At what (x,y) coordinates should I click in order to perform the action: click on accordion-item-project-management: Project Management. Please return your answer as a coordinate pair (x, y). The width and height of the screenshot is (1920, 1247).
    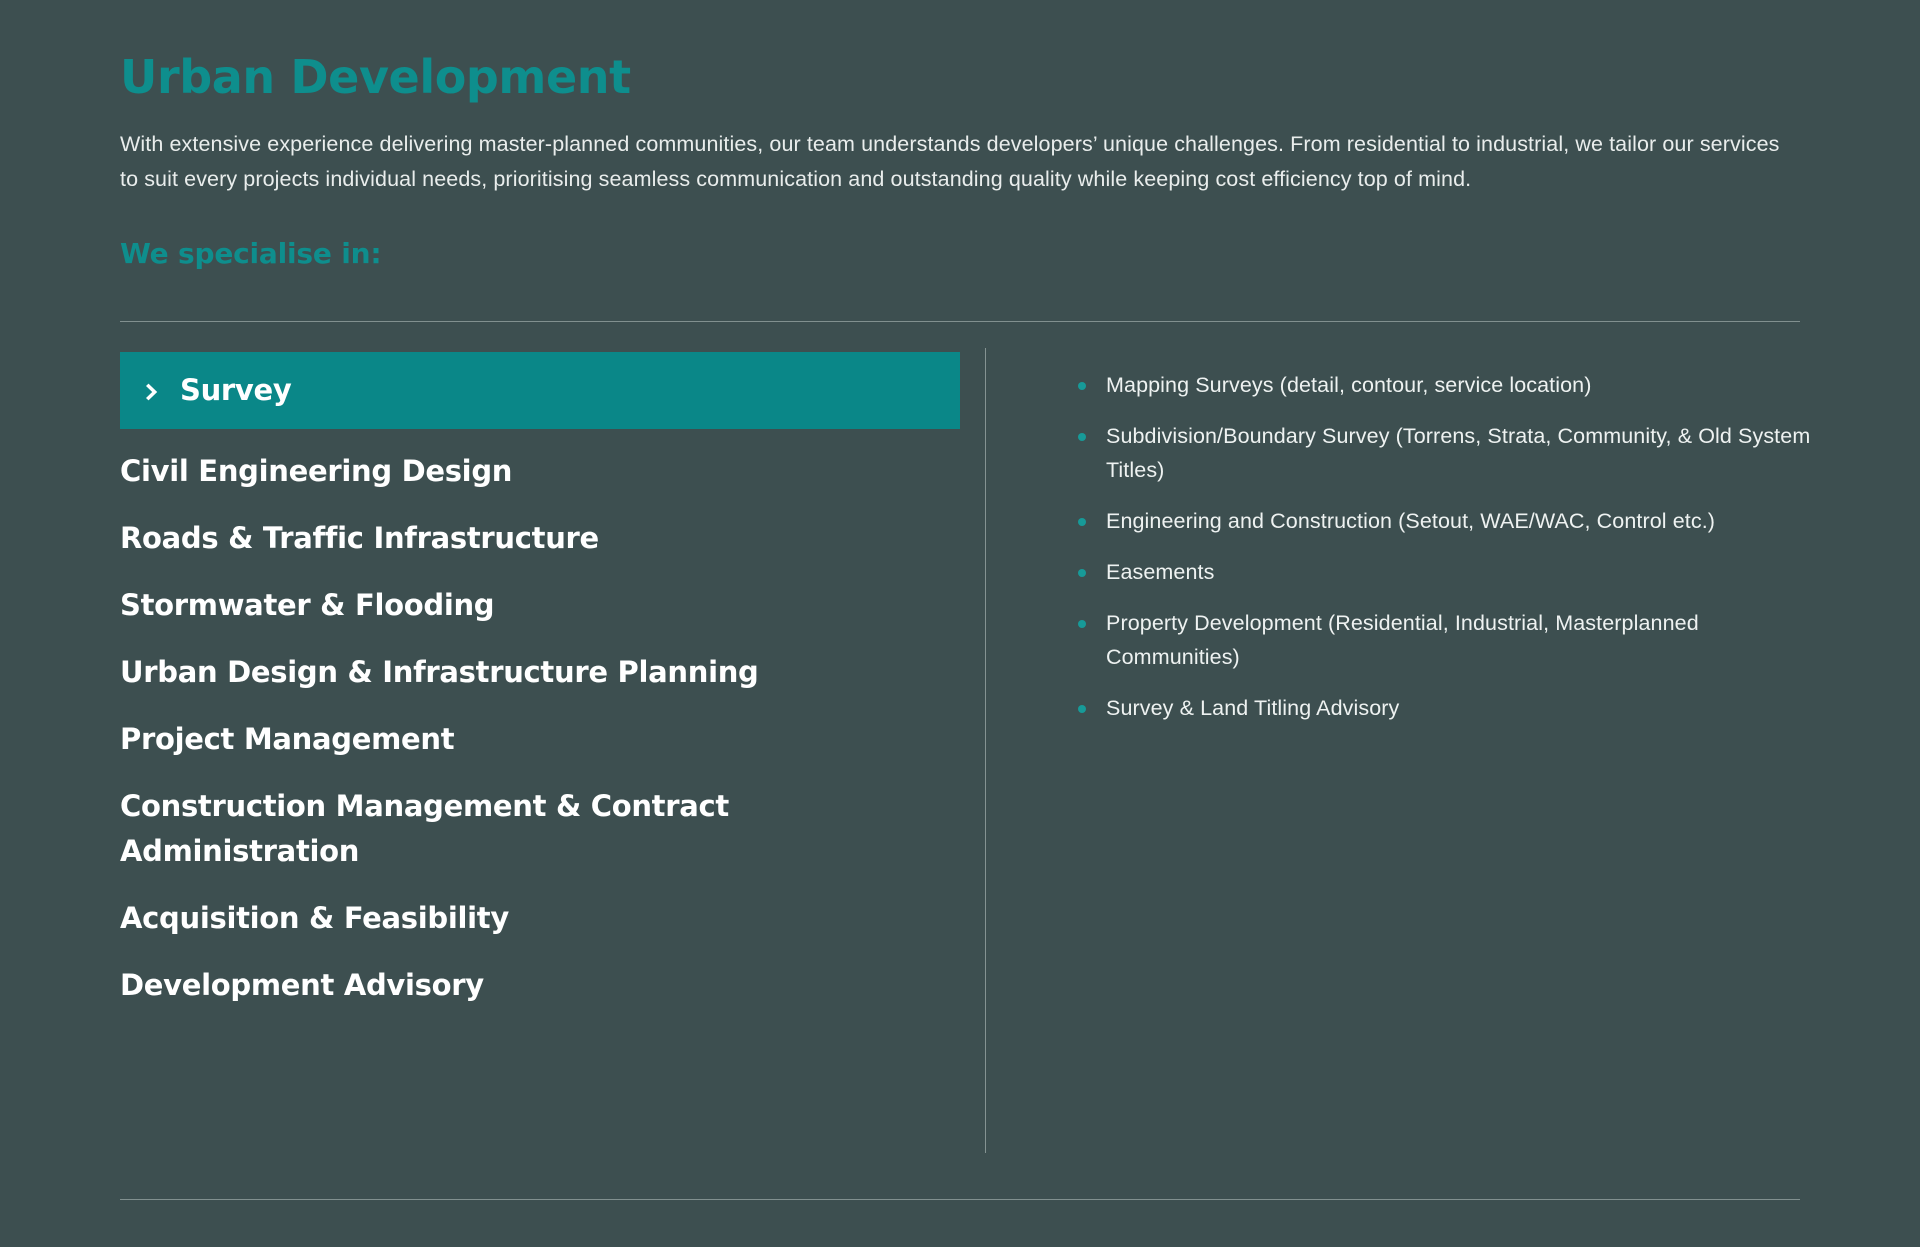
    Looking at the image, I should click on (540, 739).